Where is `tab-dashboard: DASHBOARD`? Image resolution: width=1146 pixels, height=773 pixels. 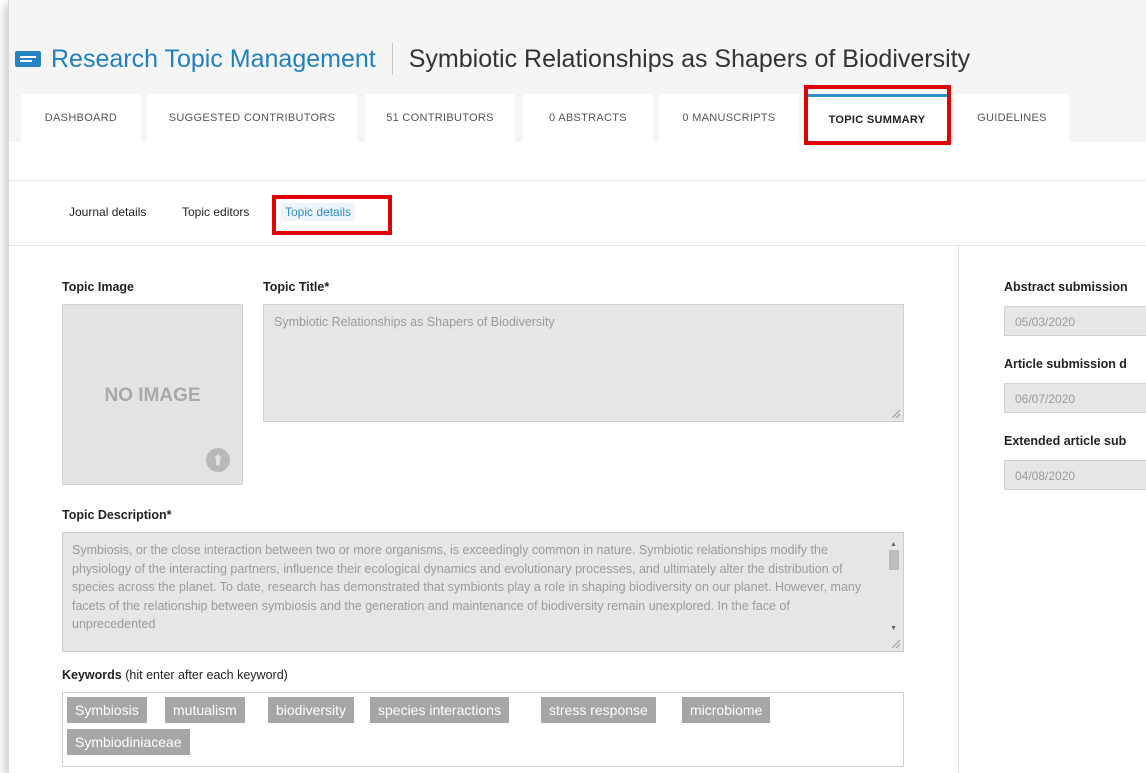 tab-dashboard: DASHBOARD is located at coordinates (81, 118).